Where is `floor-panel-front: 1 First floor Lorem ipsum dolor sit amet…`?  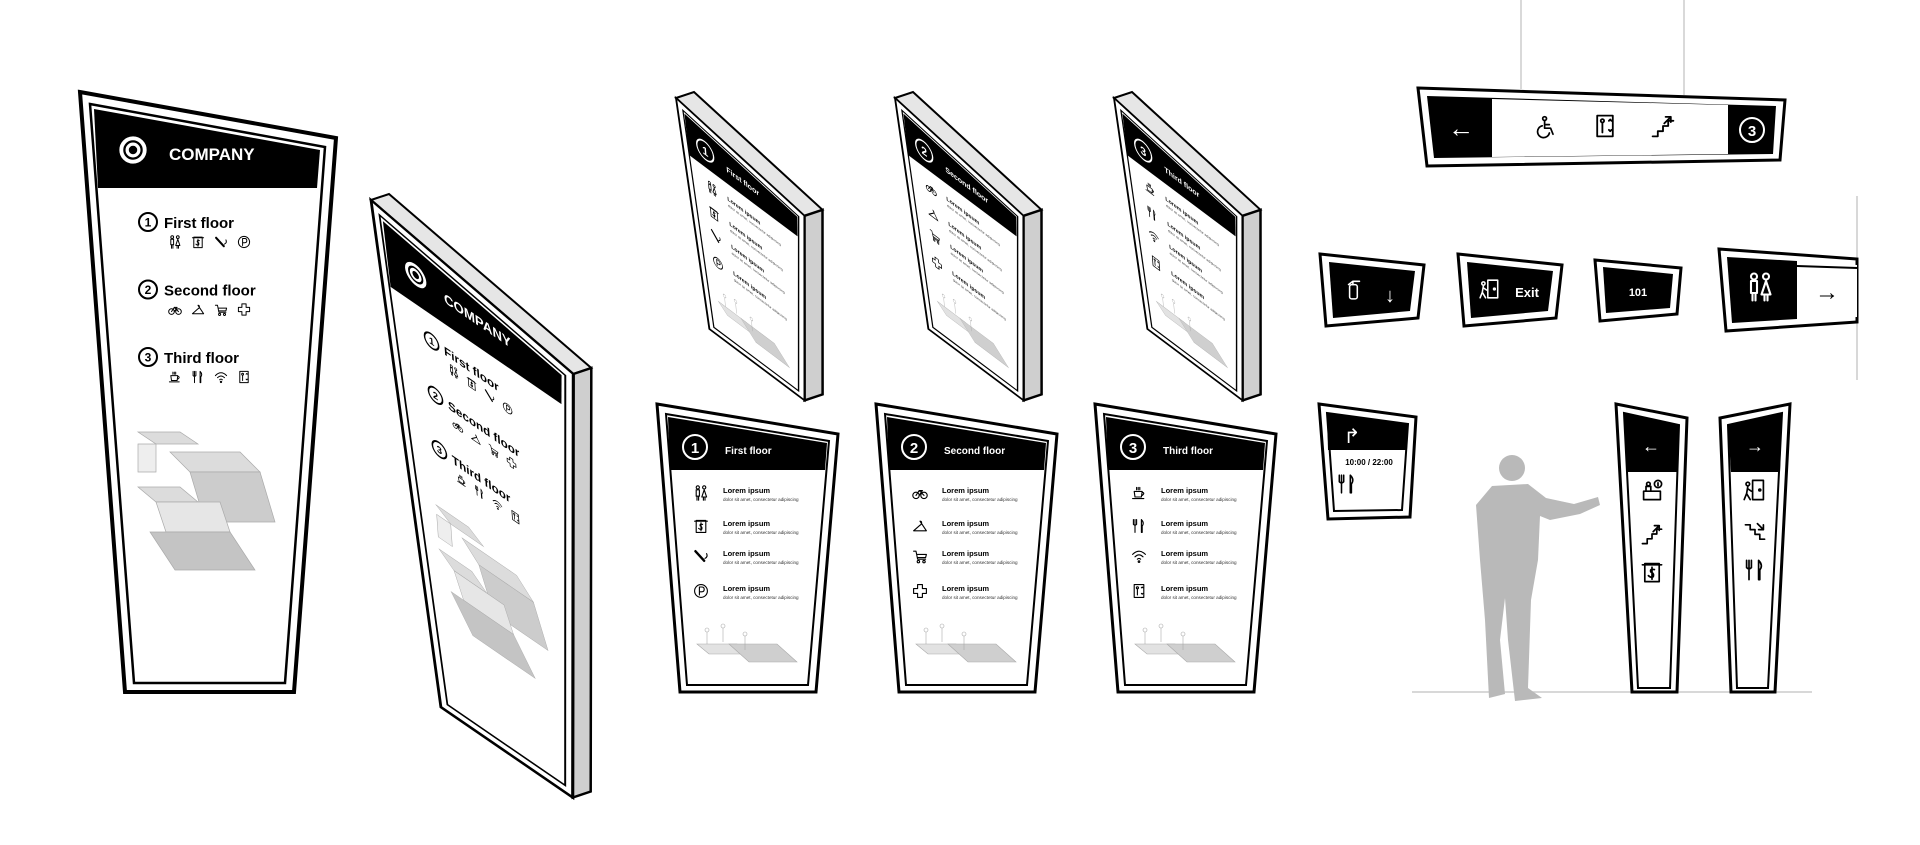 floor-panel-front: 1 First floor Lorem ipsum dolor sit amet… is located at coordinates (747, 548).